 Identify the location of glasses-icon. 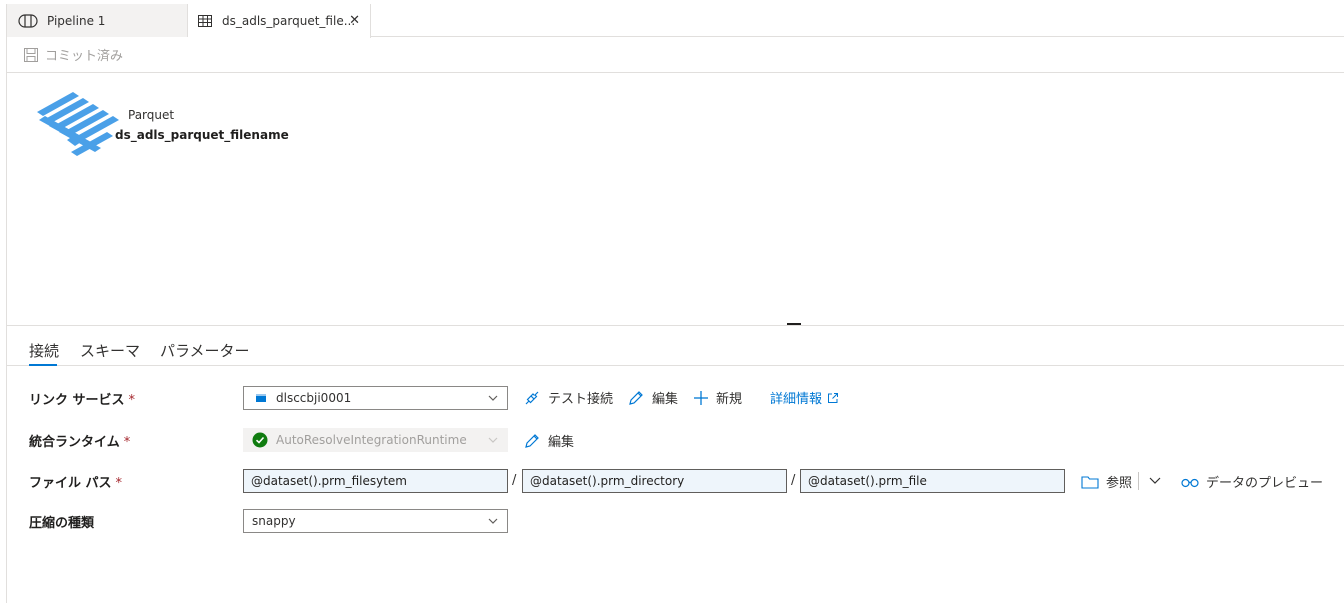
(1190, 482).